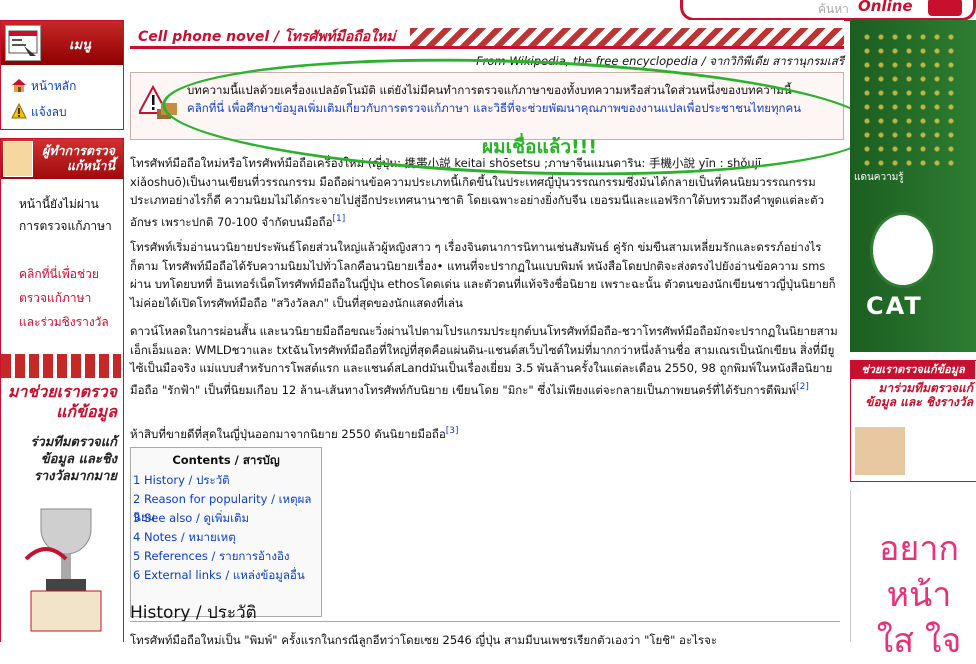  I want to click on sidebar-item-home: หน้าหลัก, so click(43, 86).